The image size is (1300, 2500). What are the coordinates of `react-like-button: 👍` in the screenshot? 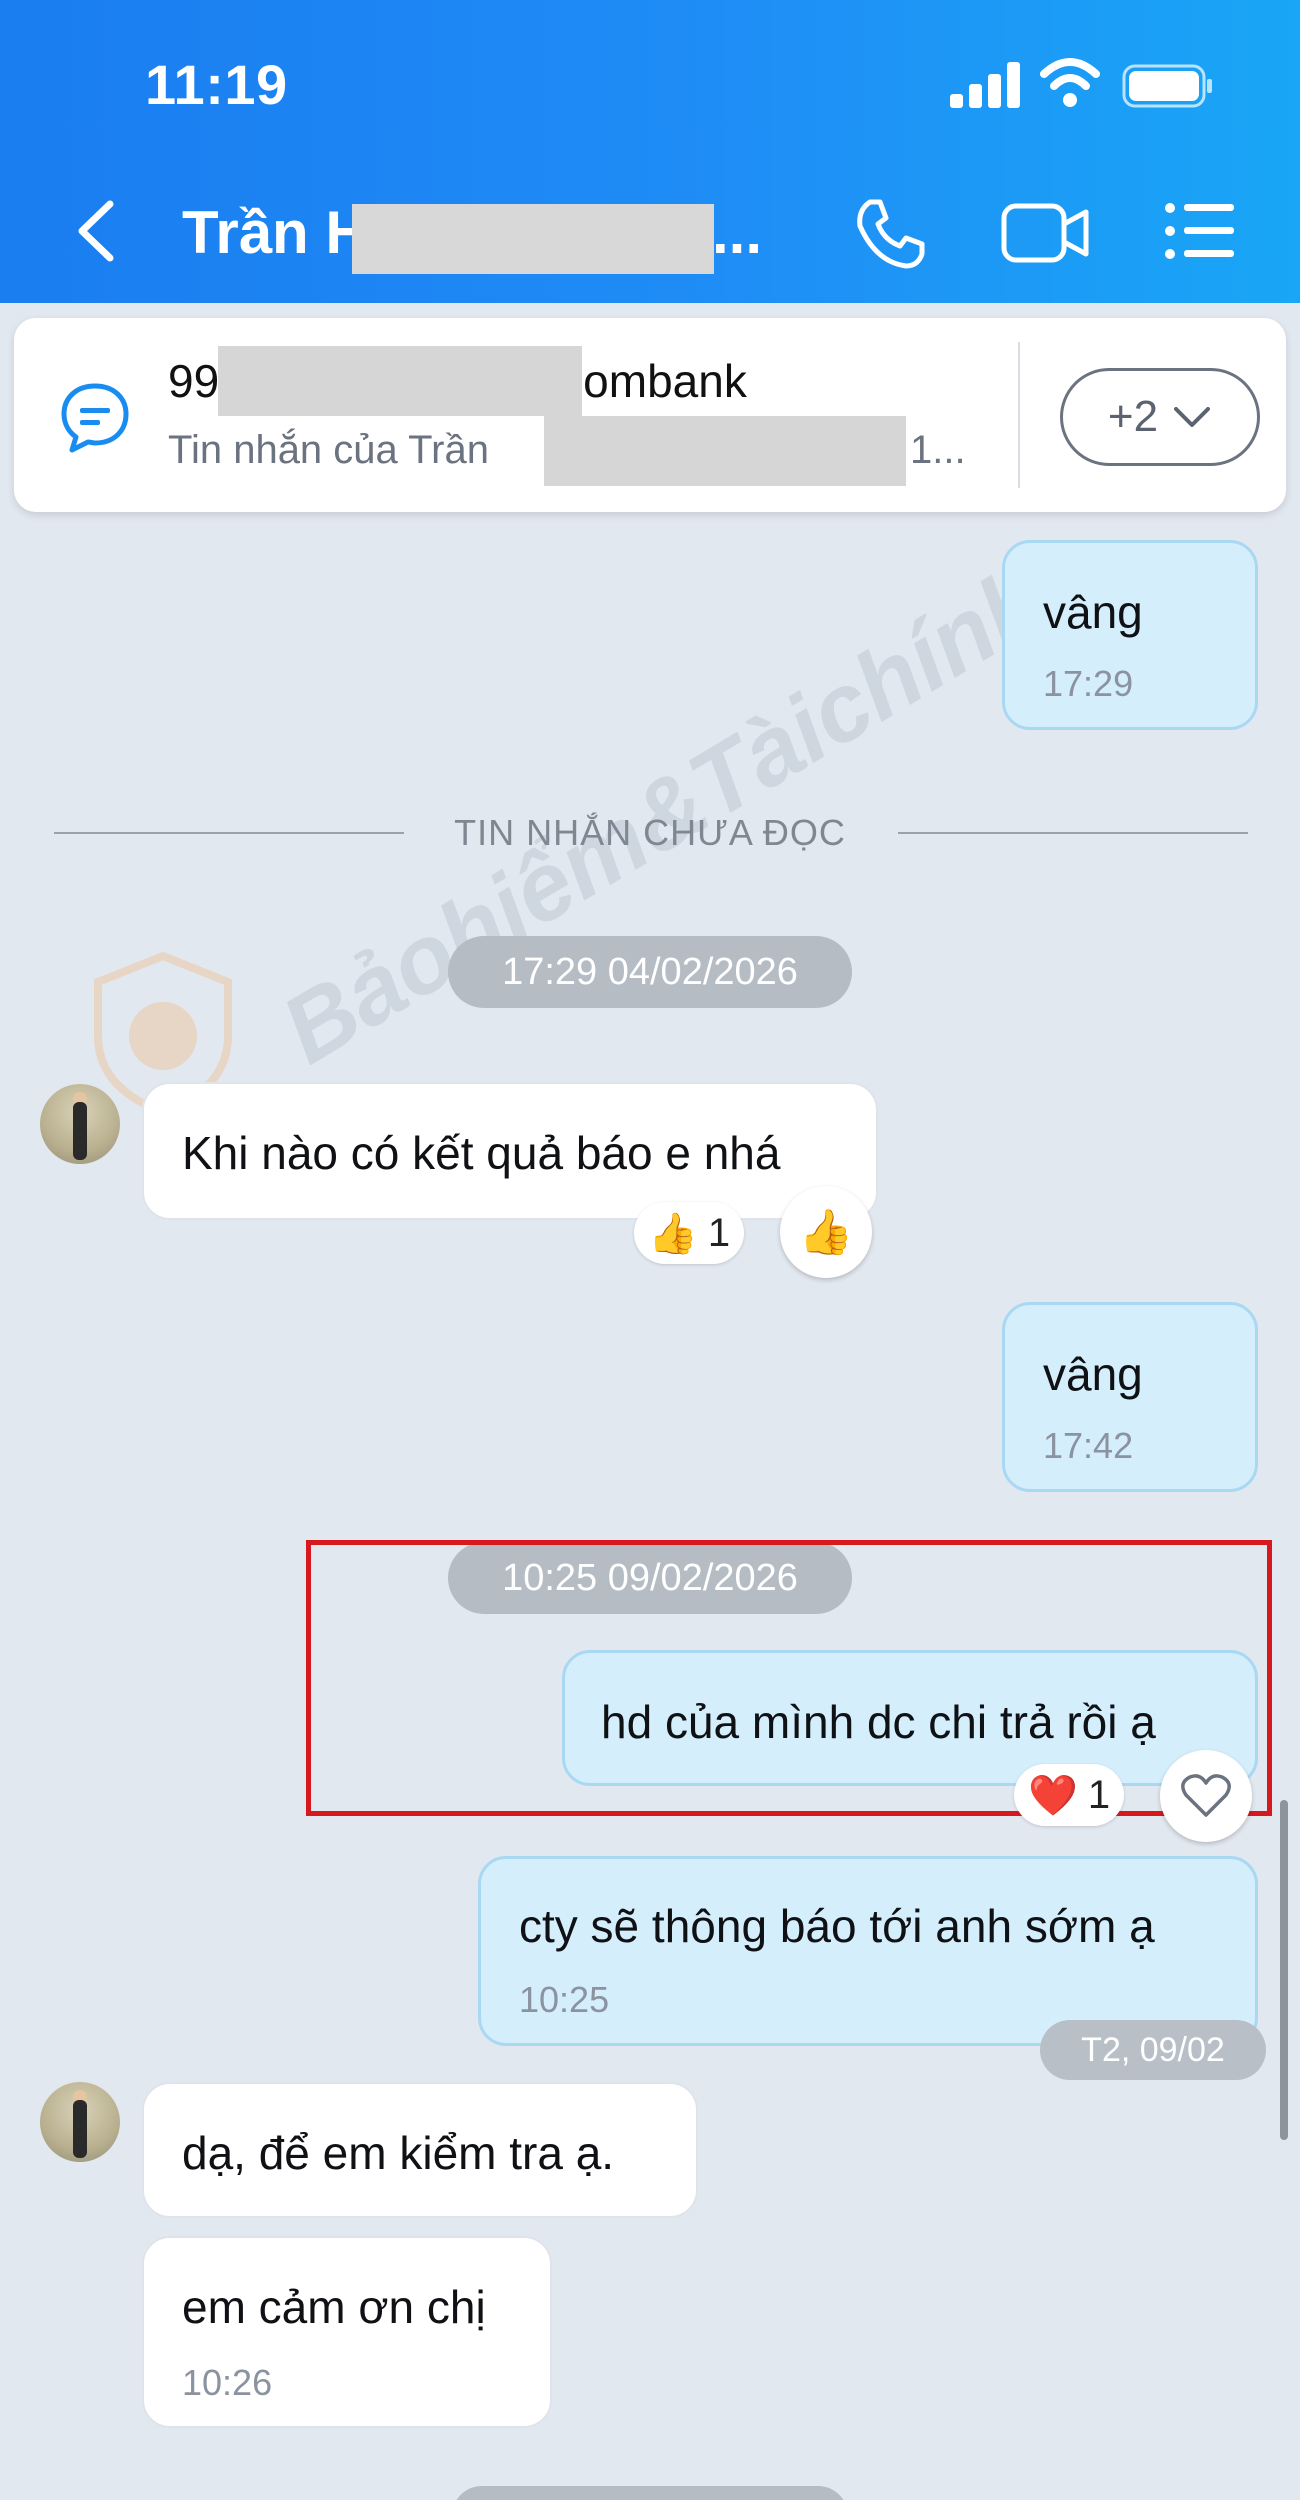 It's located at (826, 1232).